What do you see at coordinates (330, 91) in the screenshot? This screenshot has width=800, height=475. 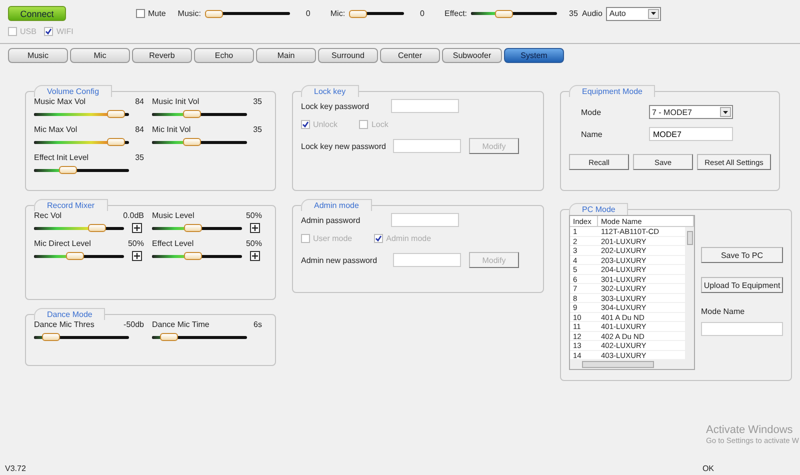 I see `group-title: Lock key` at bounding box center [330, 91].